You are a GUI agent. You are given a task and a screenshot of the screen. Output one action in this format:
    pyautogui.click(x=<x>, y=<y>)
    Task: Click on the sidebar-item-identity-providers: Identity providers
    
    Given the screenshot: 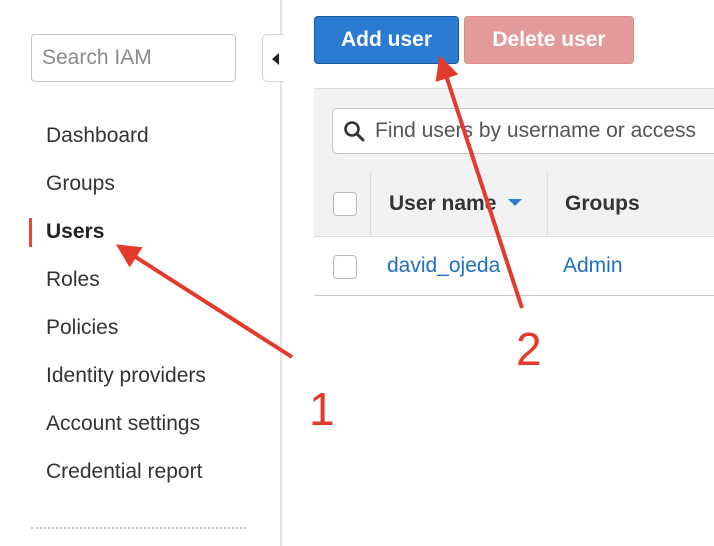 What is the action you would take?
    pyautogui.click(x=140, y=376)
    